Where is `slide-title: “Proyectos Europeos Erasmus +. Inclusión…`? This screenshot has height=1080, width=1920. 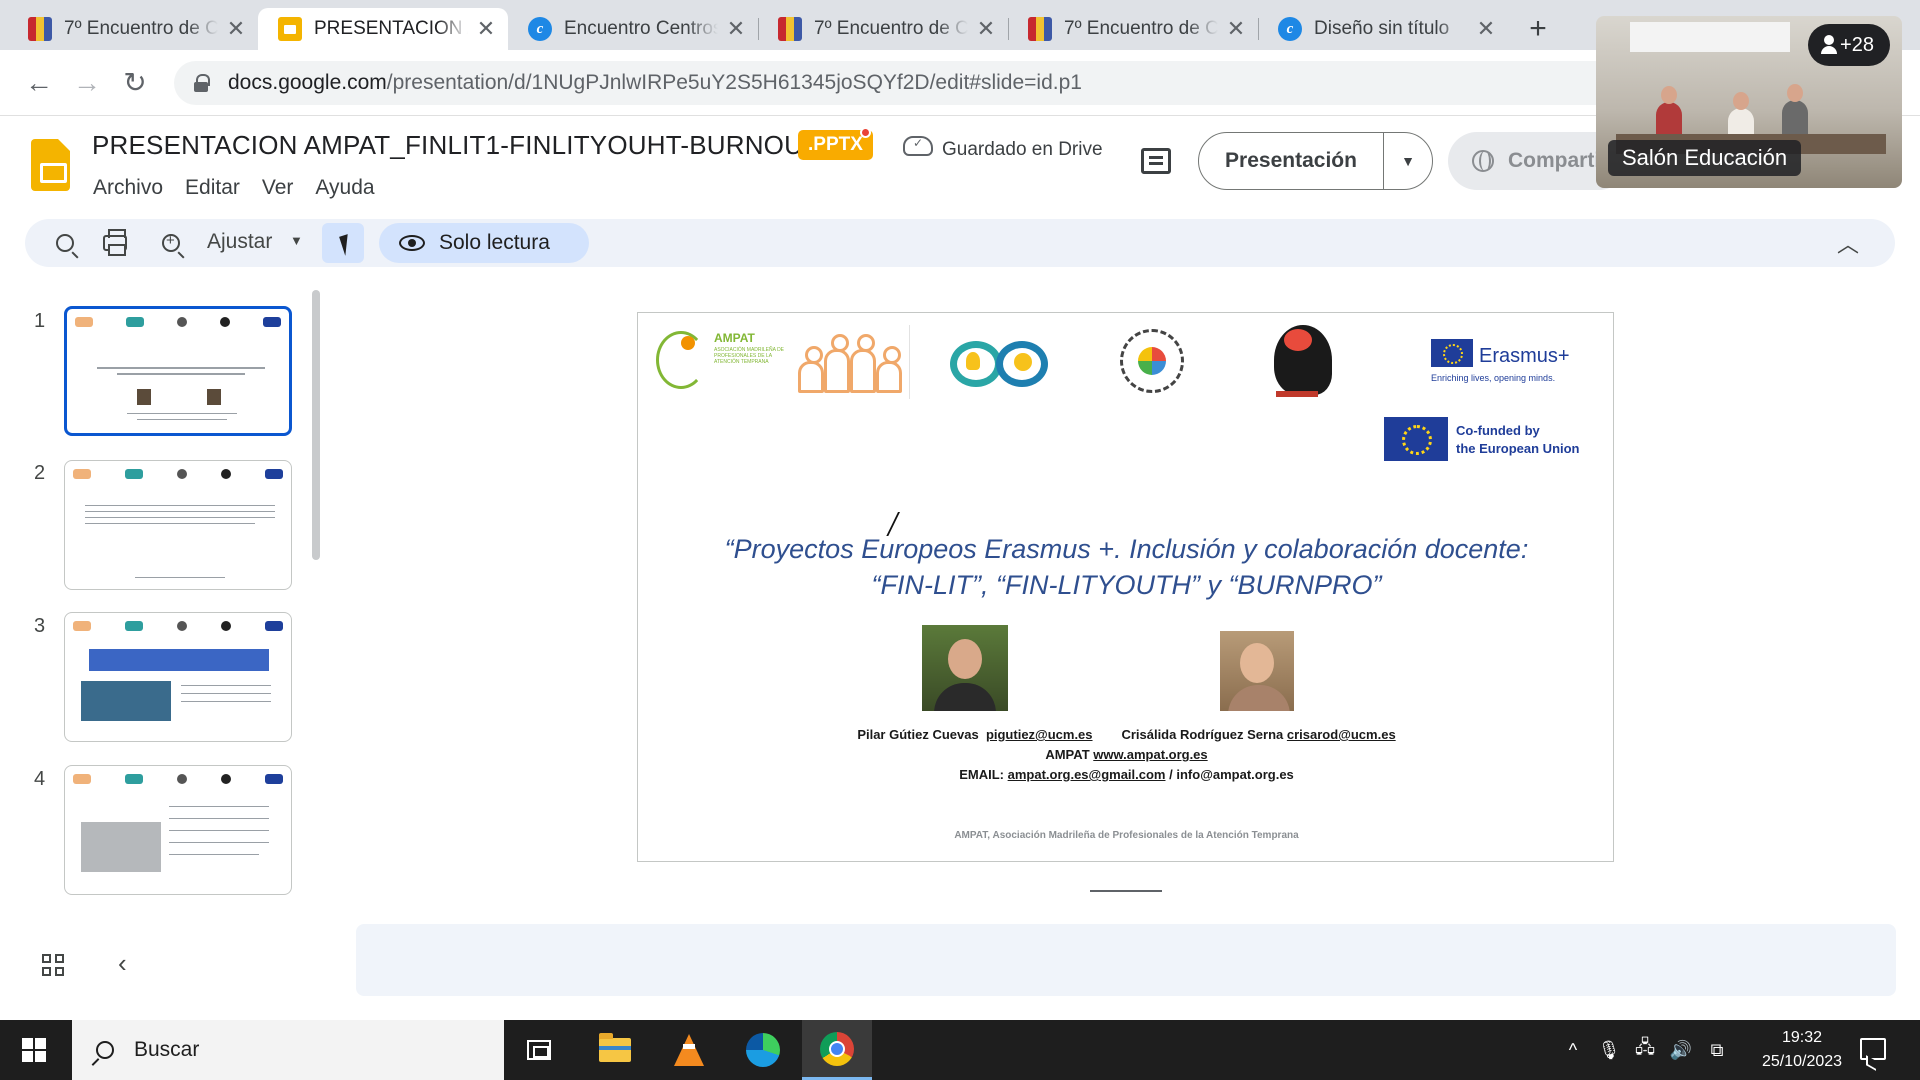 slide-title: “Proyectos Europeos Erasmus +. Inclusión… is located at coordinates (1126, 567).